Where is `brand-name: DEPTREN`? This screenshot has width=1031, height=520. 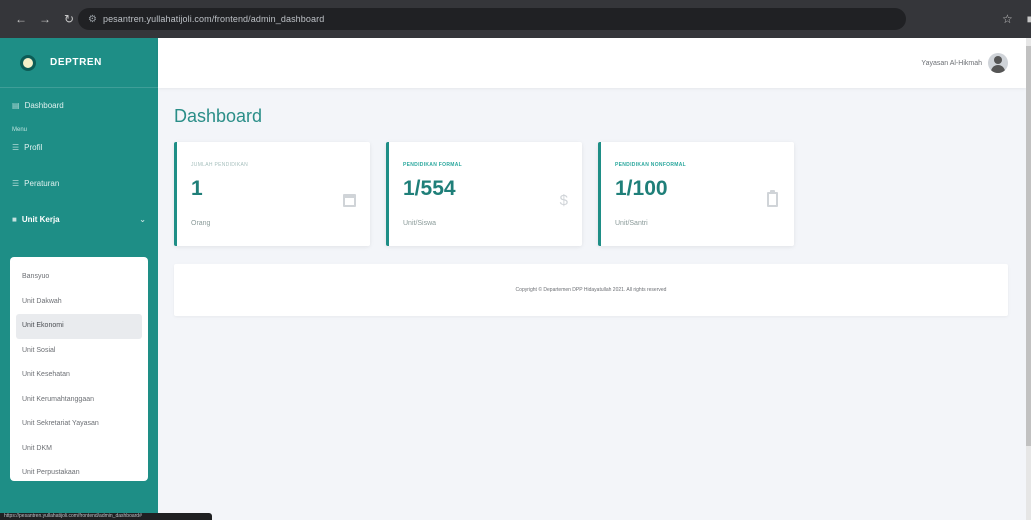 brand-name: DEPTREN is located at coordinates (76, 62).